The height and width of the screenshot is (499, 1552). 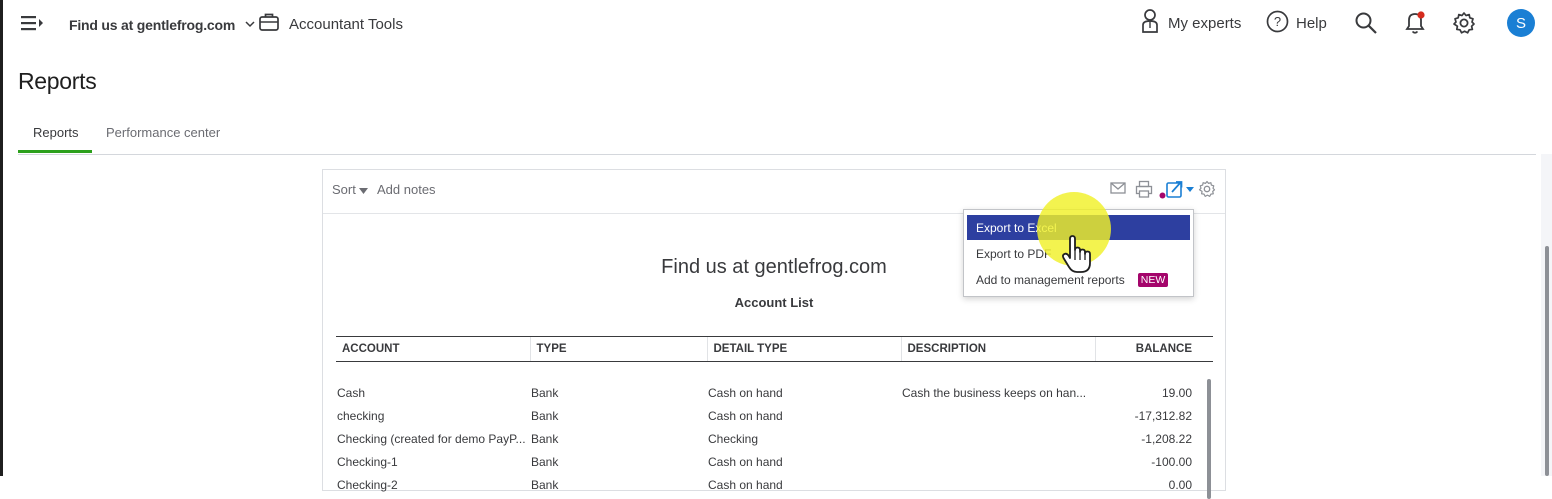 I want to click on my-experts-label: My experts, so click(x=1205, y=23).